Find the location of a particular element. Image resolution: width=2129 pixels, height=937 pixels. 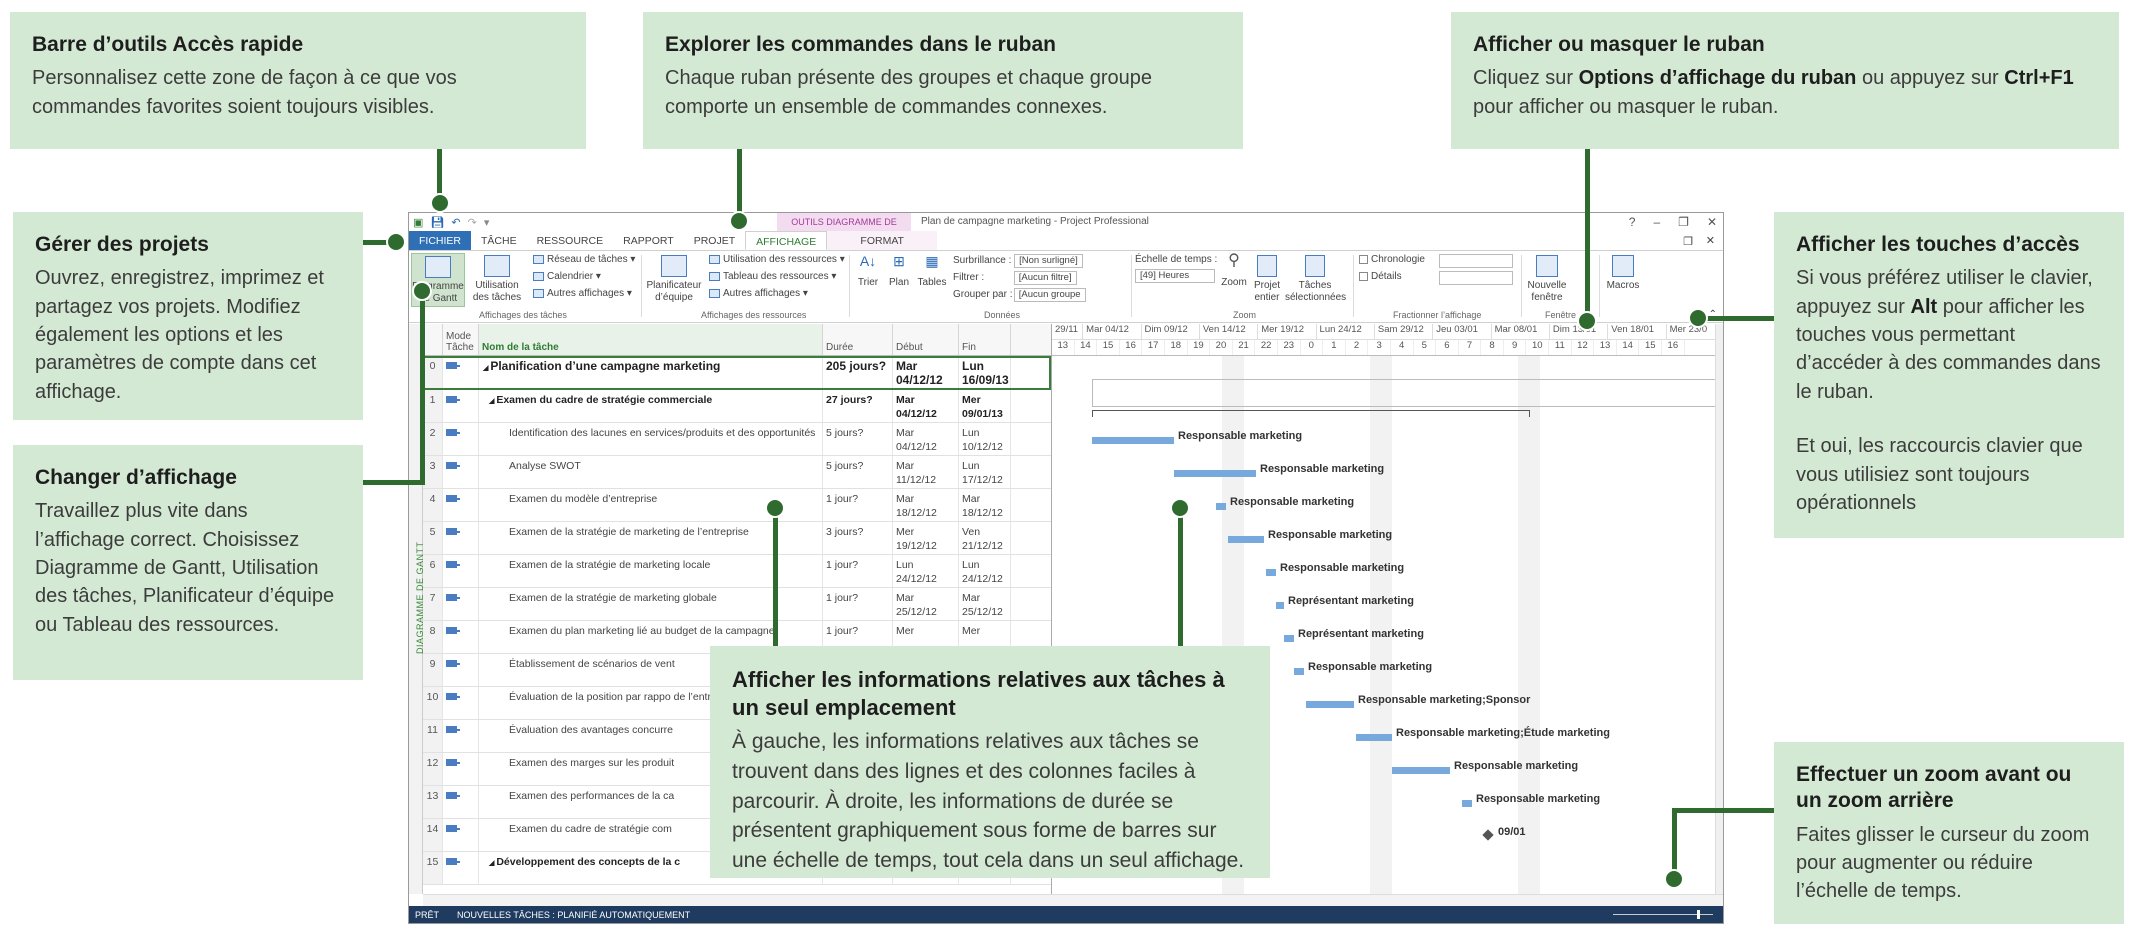

help-icon: ? is located at coordinates (1632, 222).